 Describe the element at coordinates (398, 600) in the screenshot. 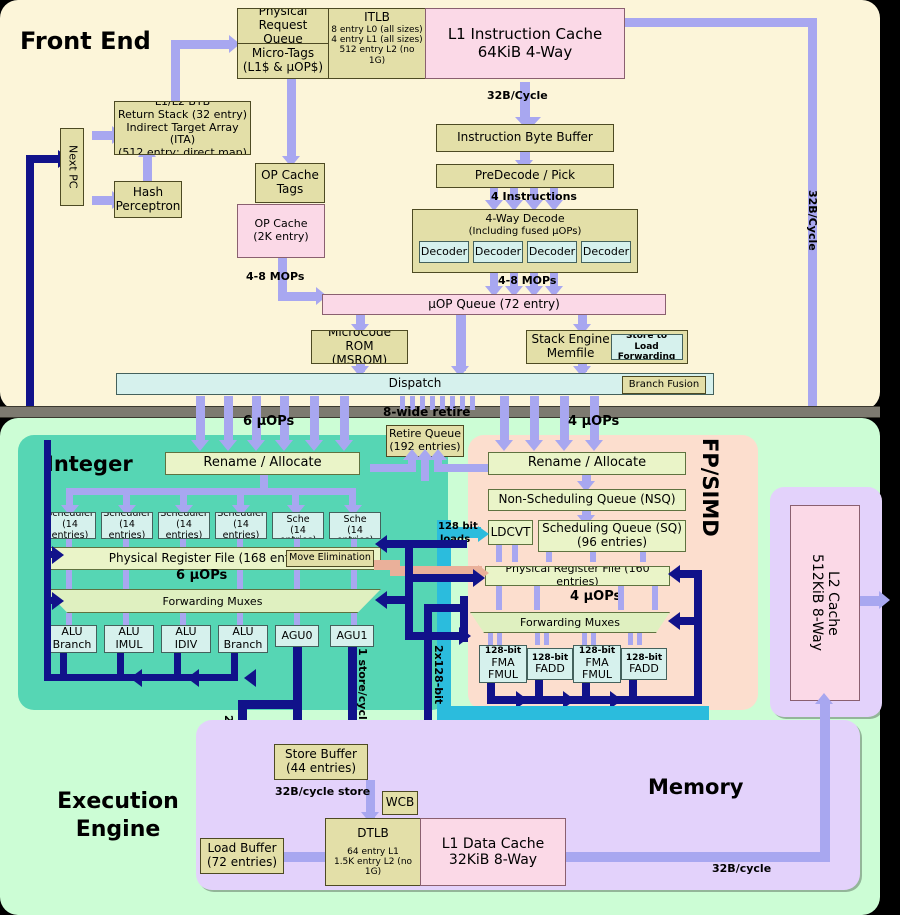

I see `wire-int-fp-from-mux` at that location.